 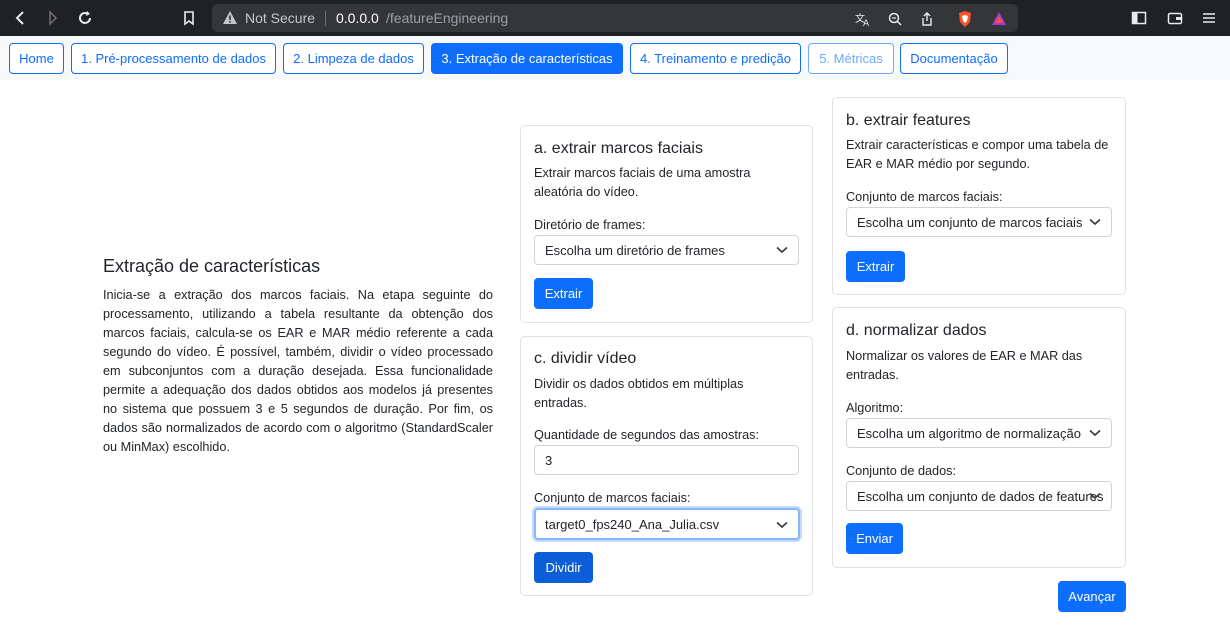 I want to click on bookmark-icon, so click(x=189, y=18).